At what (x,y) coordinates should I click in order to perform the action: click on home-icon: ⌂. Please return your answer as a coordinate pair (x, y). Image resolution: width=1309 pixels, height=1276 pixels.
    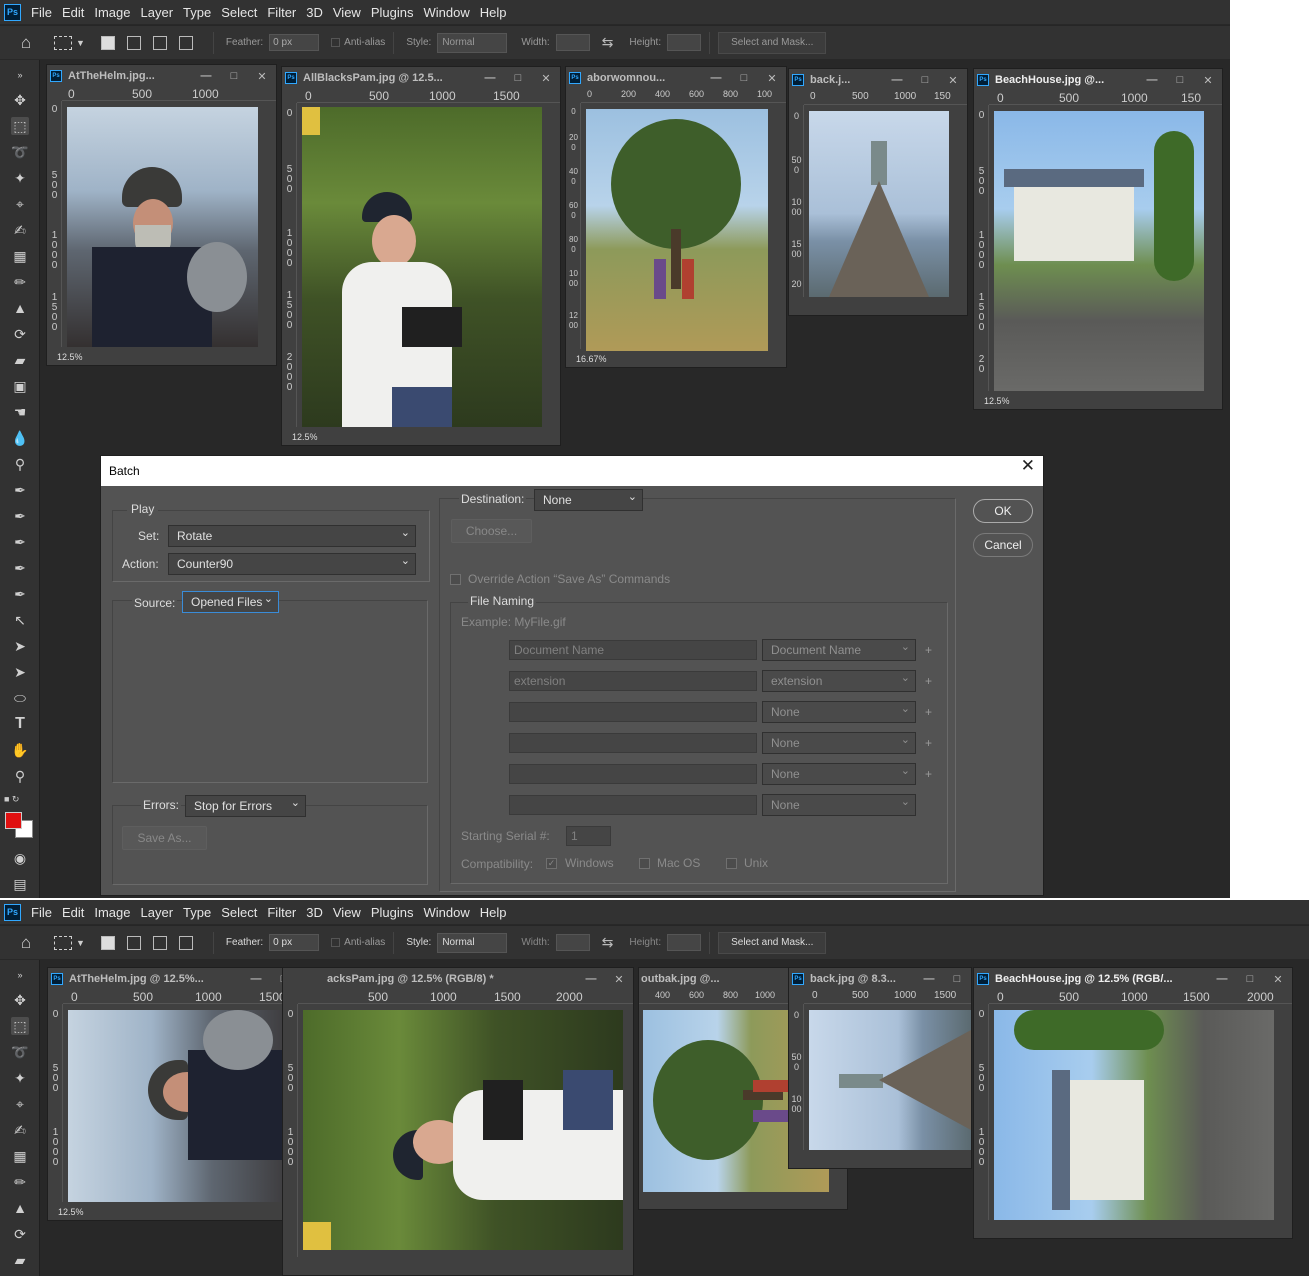
    Looking at the image, I should click on (26, 42).